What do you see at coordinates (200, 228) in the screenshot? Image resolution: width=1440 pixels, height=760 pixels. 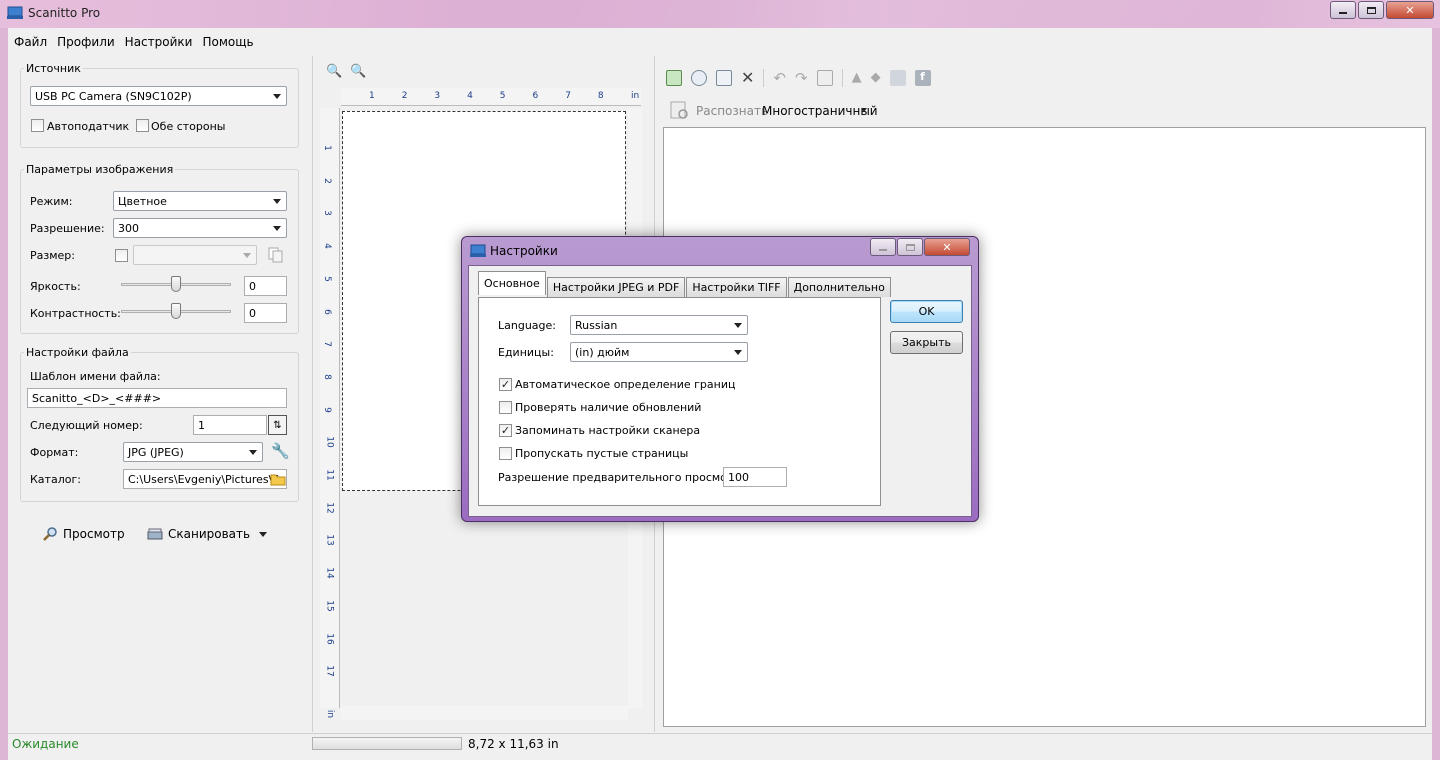 I see `resolution-select: 300` at bounding box center [200, 228].